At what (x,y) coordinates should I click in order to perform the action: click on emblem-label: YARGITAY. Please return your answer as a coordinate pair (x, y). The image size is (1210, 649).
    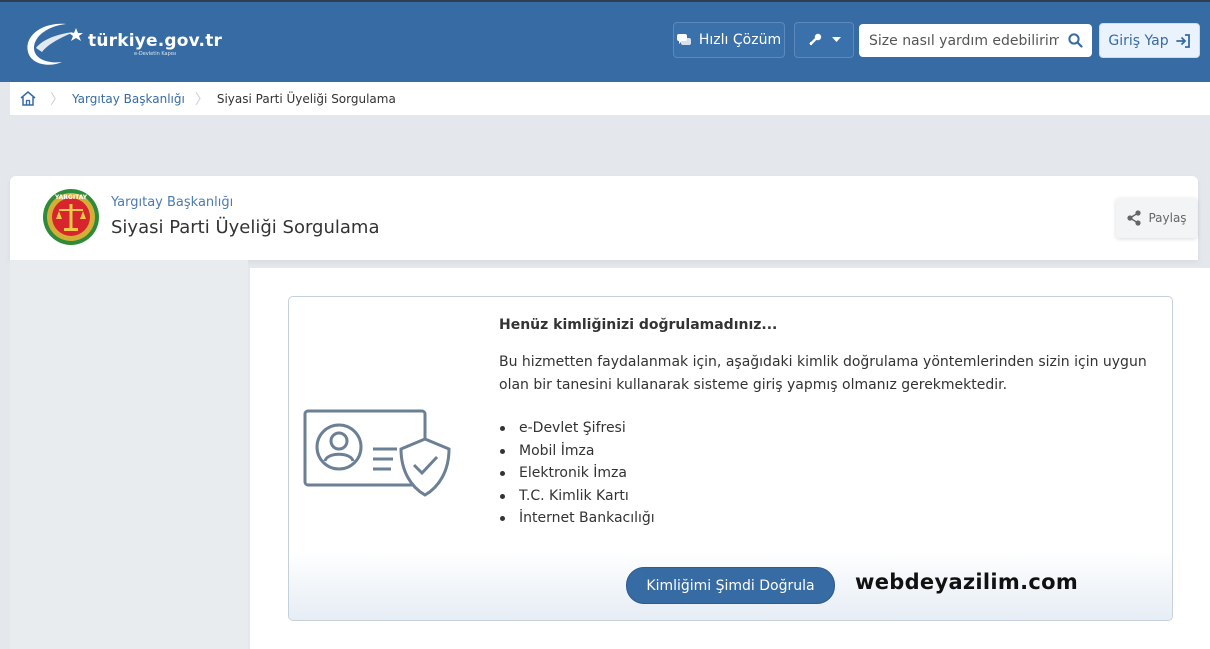
    Looking at the image, I should click on (71, 197).